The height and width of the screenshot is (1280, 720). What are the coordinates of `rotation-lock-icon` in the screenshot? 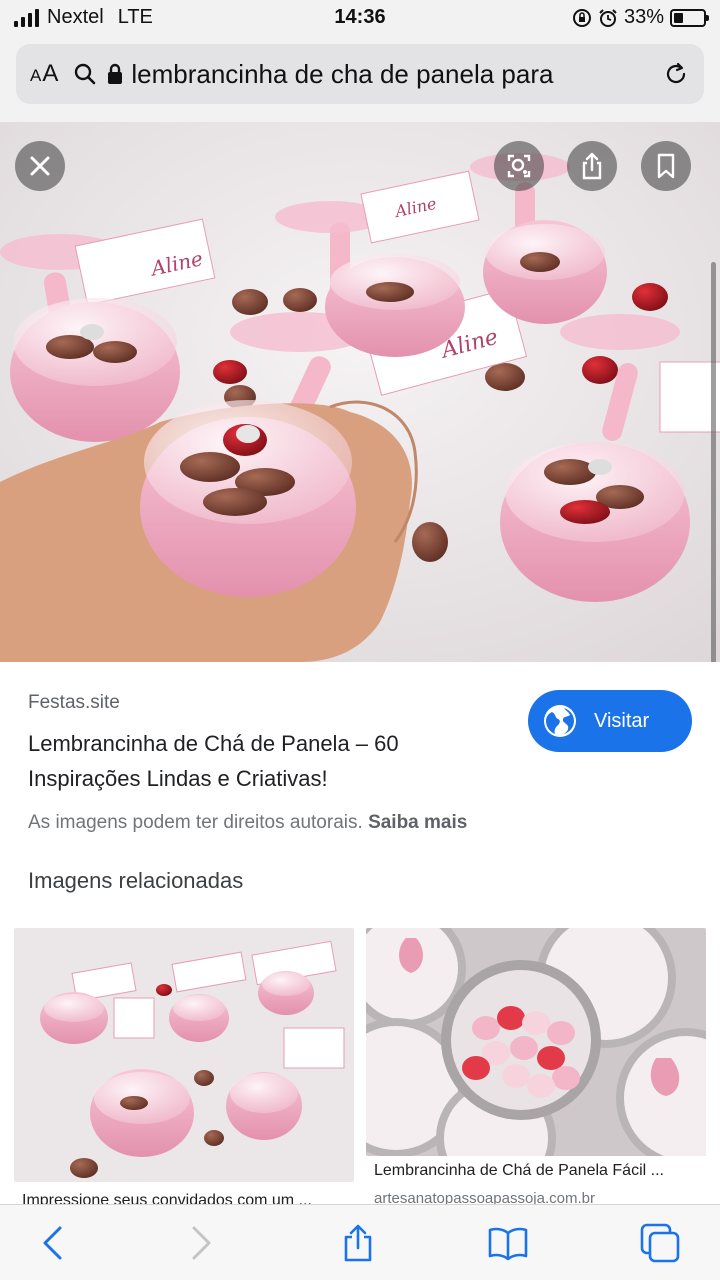 It's located at (581, 17).